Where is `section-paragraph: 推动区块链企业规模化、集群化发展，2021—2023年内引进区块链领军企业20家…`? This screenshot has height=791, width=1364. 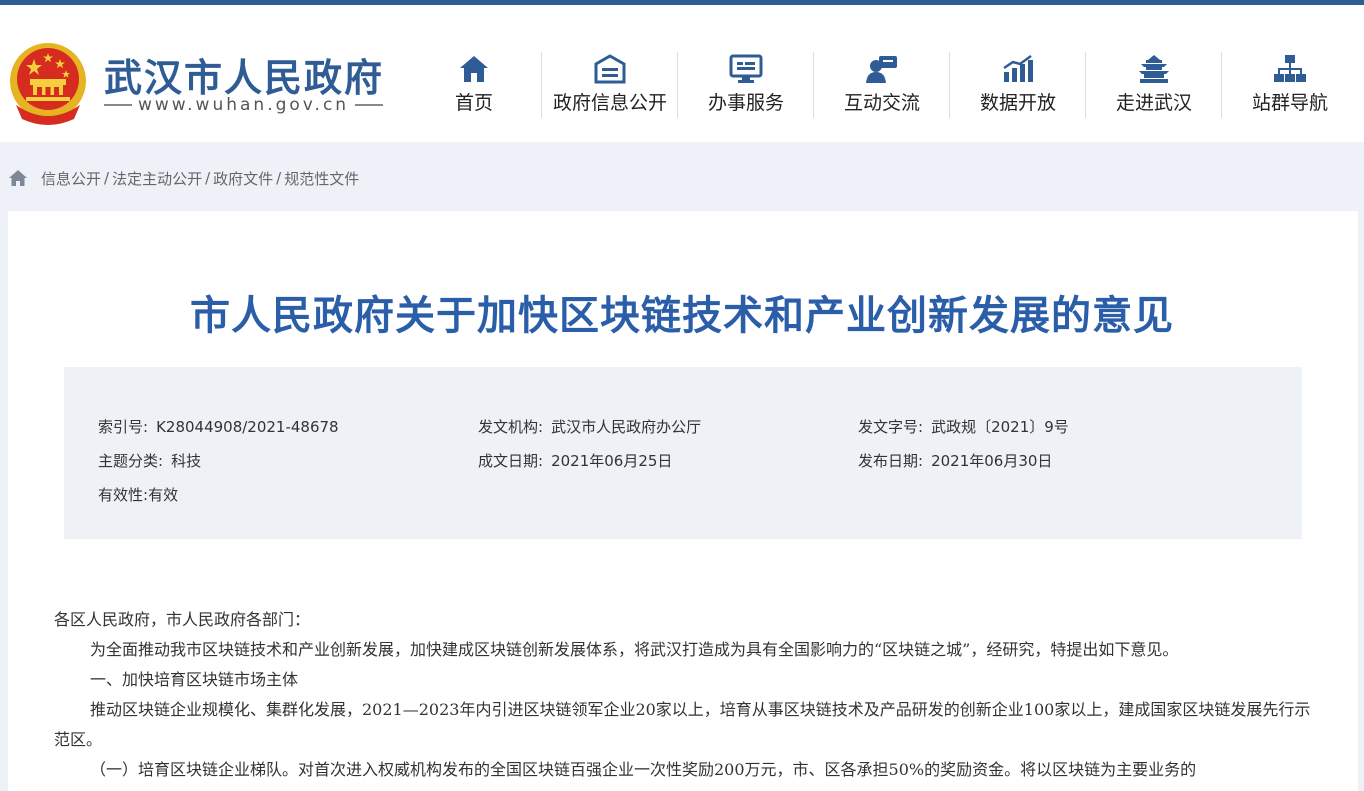
section-paragraph: 推动区块链企业规模化、集群化发展，2021—2023年内引进区块链领军企业20家… is located at coordinates (682, 724).